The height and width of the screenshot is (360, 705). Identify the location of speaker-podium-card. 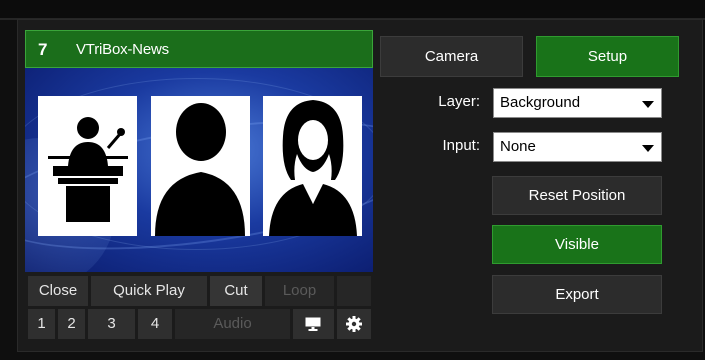
(87, 166).